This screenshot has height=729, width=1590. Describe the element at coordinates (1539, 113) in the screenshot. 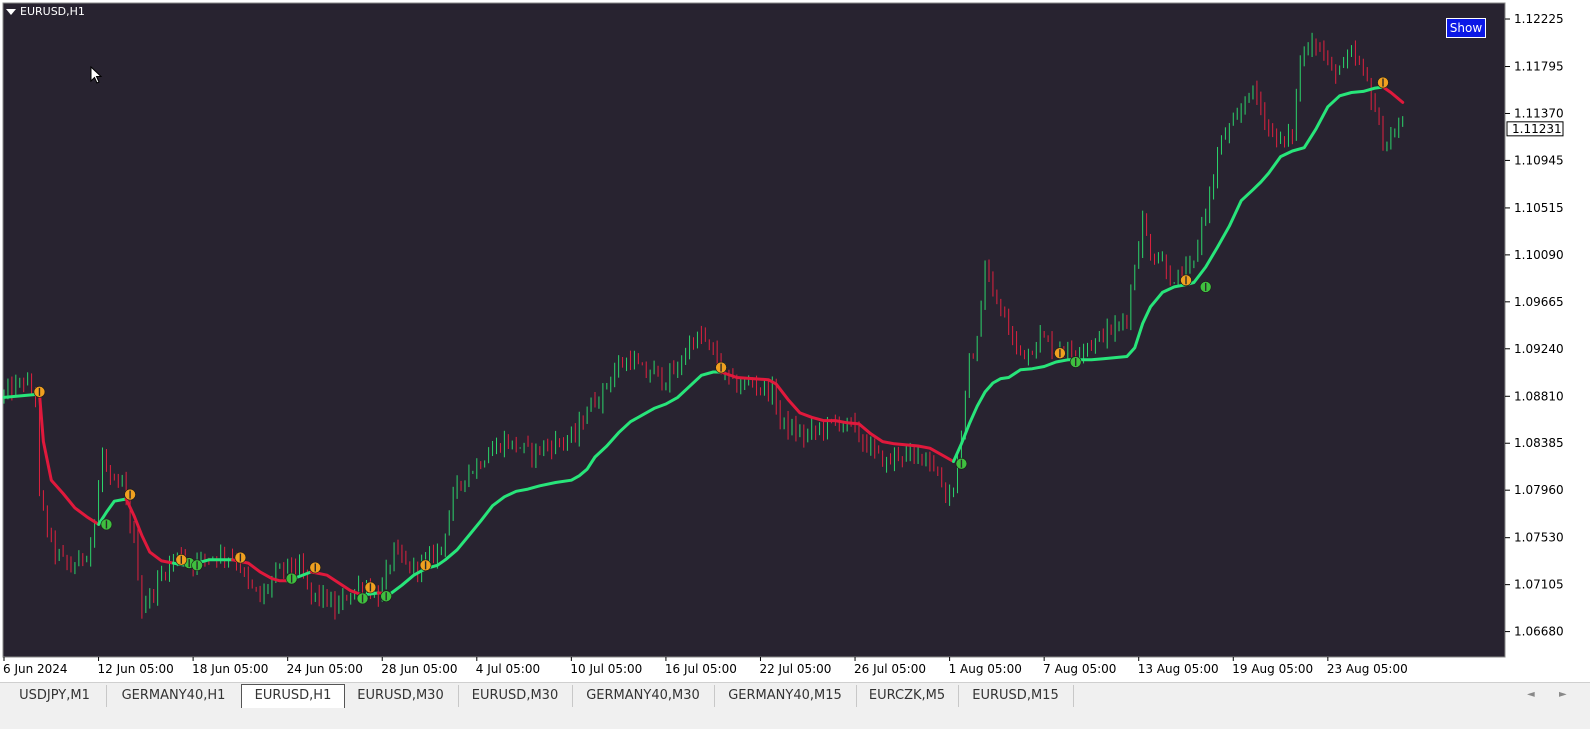

I see `y-tick-label: 1.11370` at that location.